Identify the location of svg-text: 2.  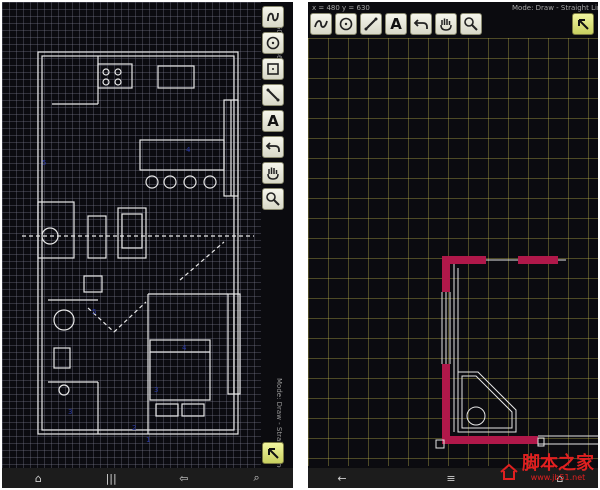
(134, 428).